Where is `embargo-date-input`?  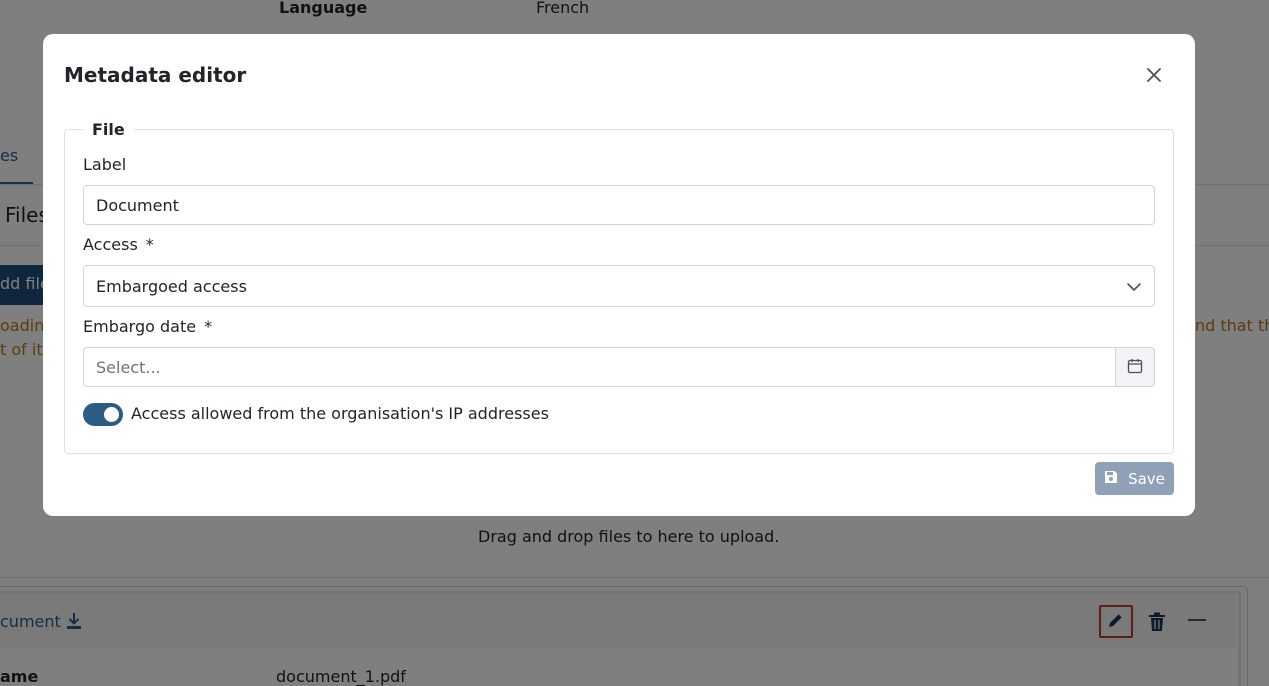
embargo-date-input is located at coordinates (599, 367).